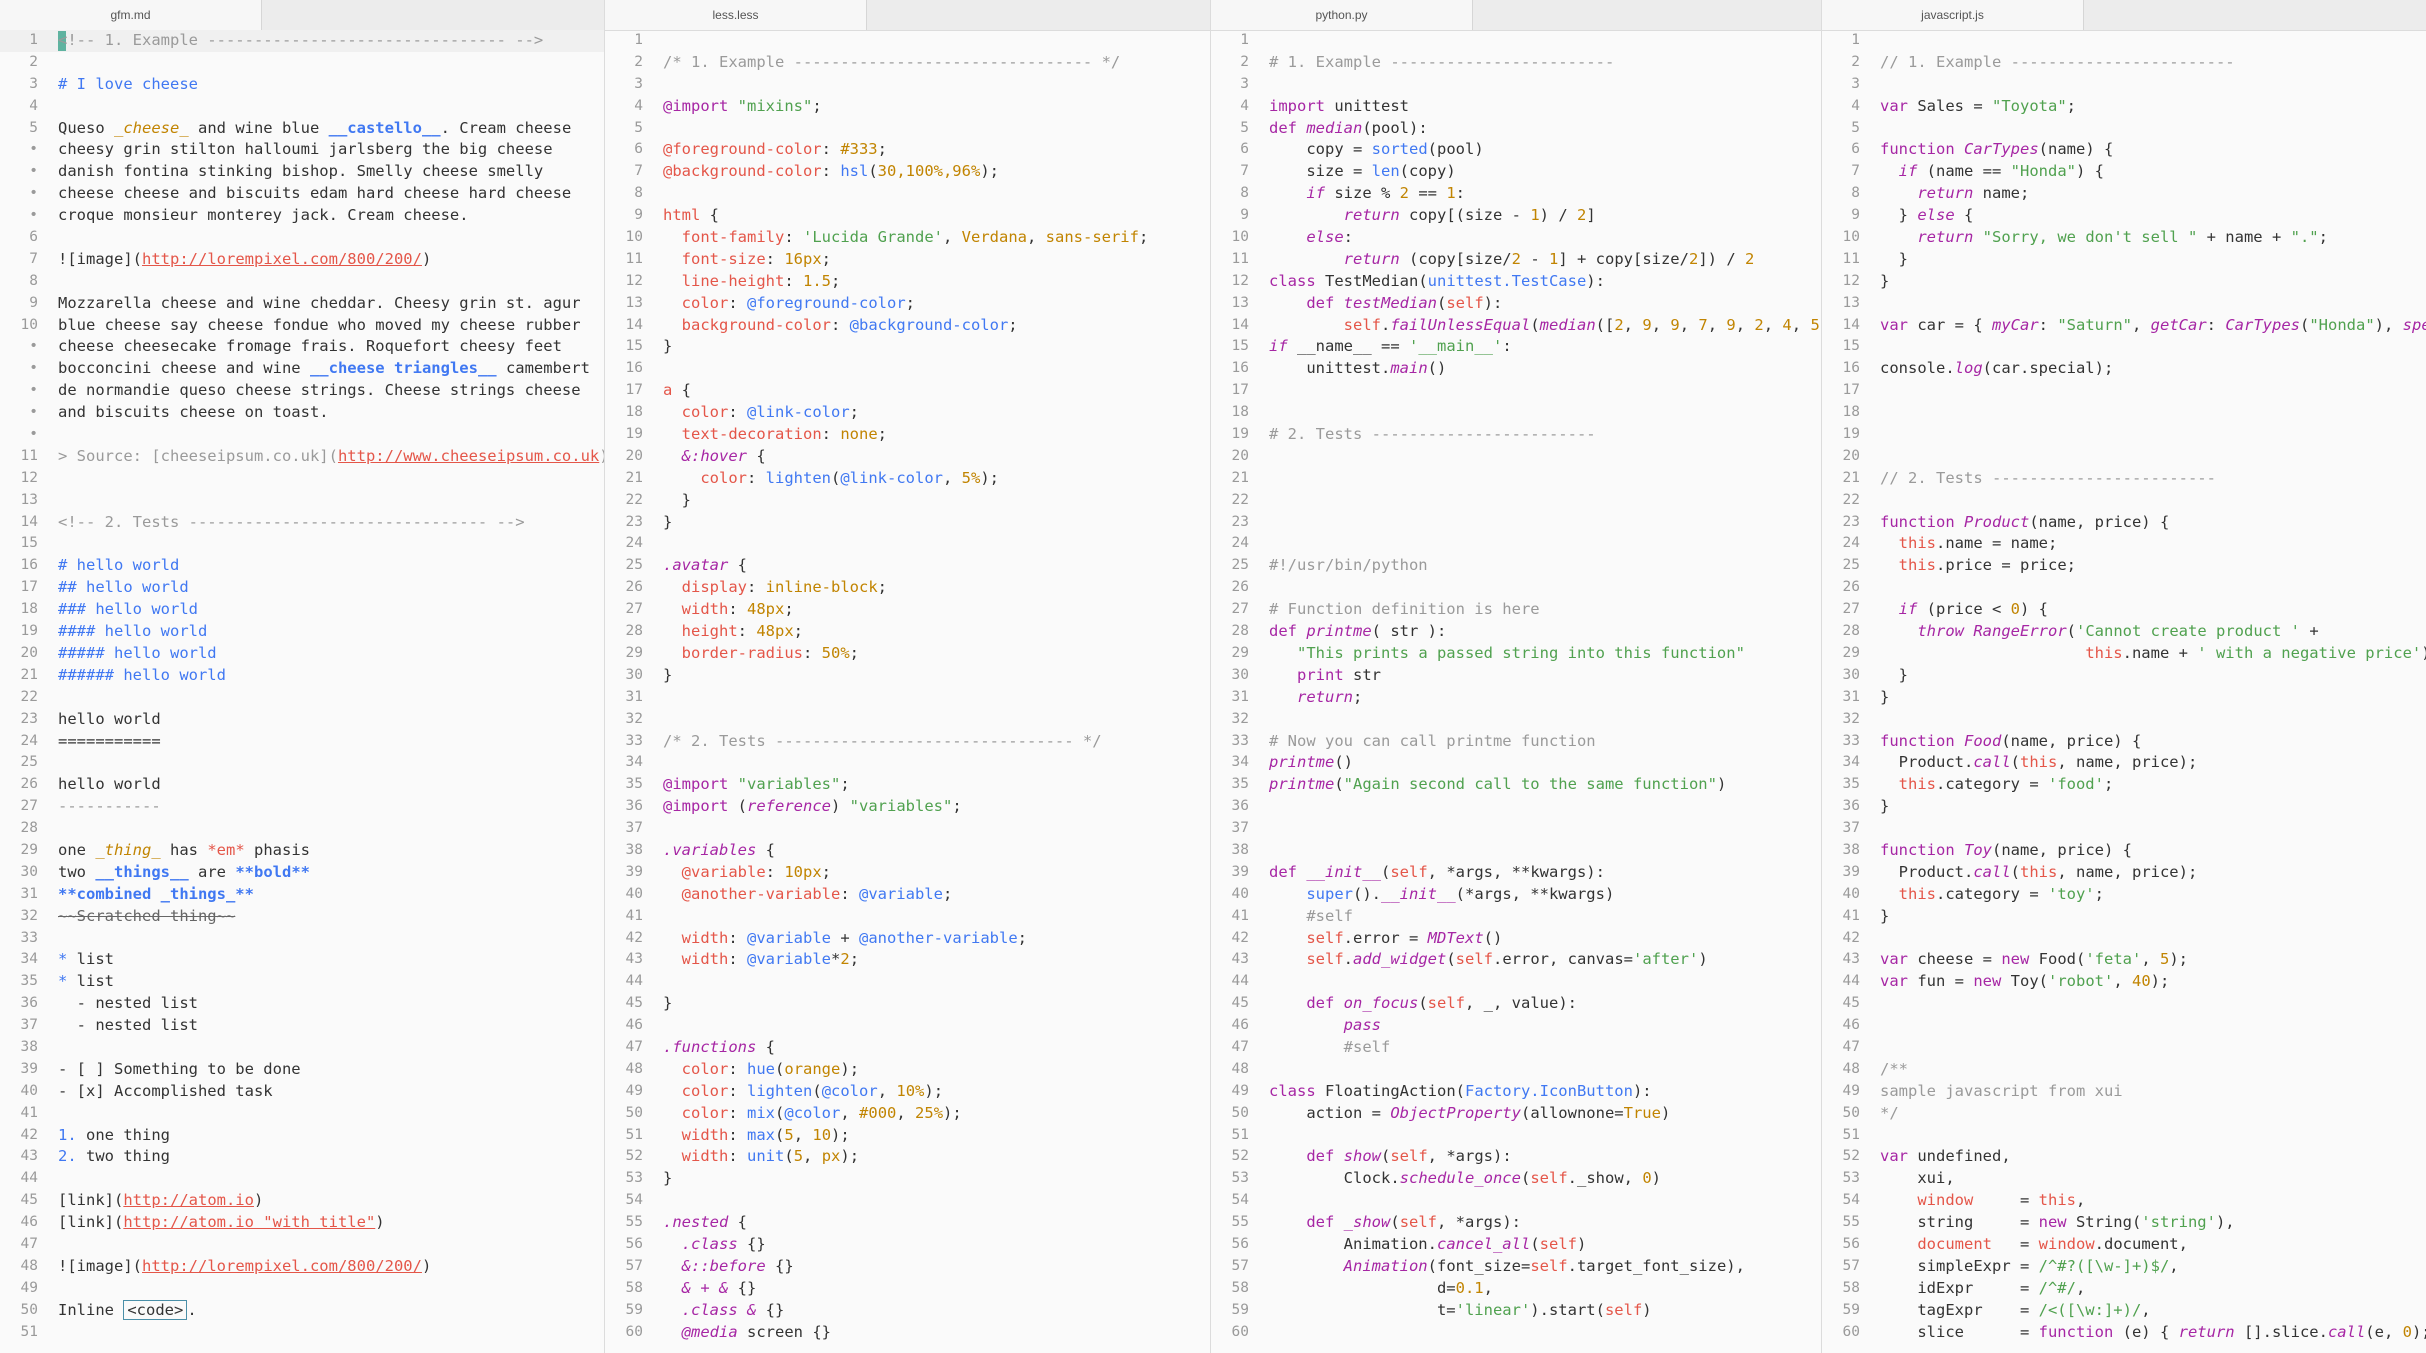  What do you see at coordinates (331, 588) in the screenshot?
I see `code-line: ## hello world` at bounding box center [331, 588].